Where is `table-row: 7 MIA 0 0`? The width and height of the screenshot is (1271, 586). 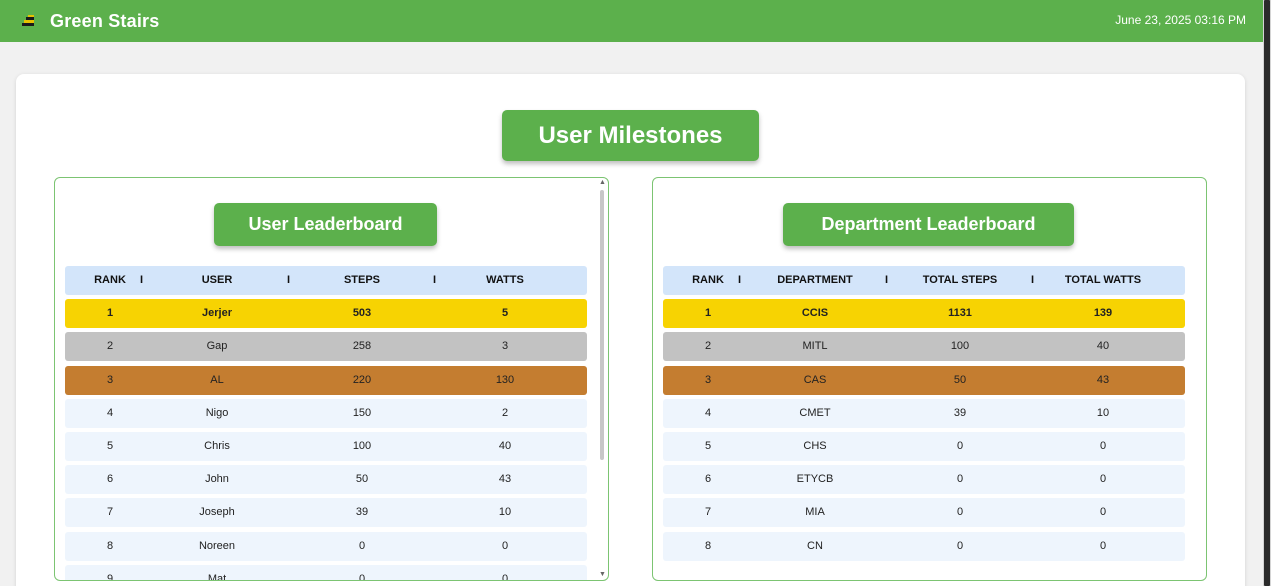 table-row: 7 MIA 0 0 is located at coordinates (924, 513).